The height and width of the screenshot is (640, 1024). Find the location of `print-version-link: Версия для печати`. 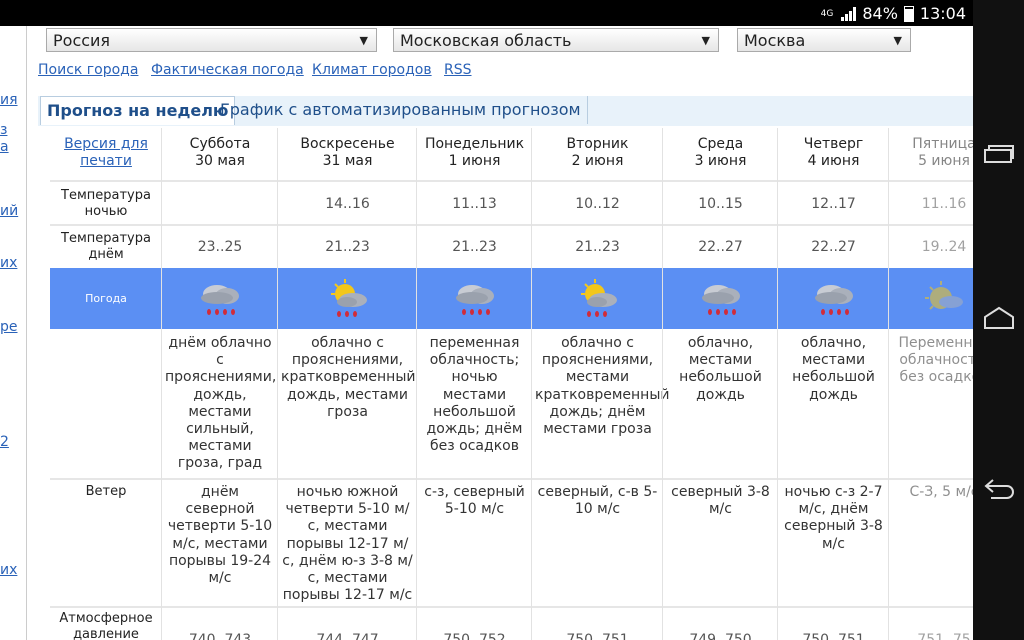

print-version-link: Версия для печати is located at coordinates (106, 153).